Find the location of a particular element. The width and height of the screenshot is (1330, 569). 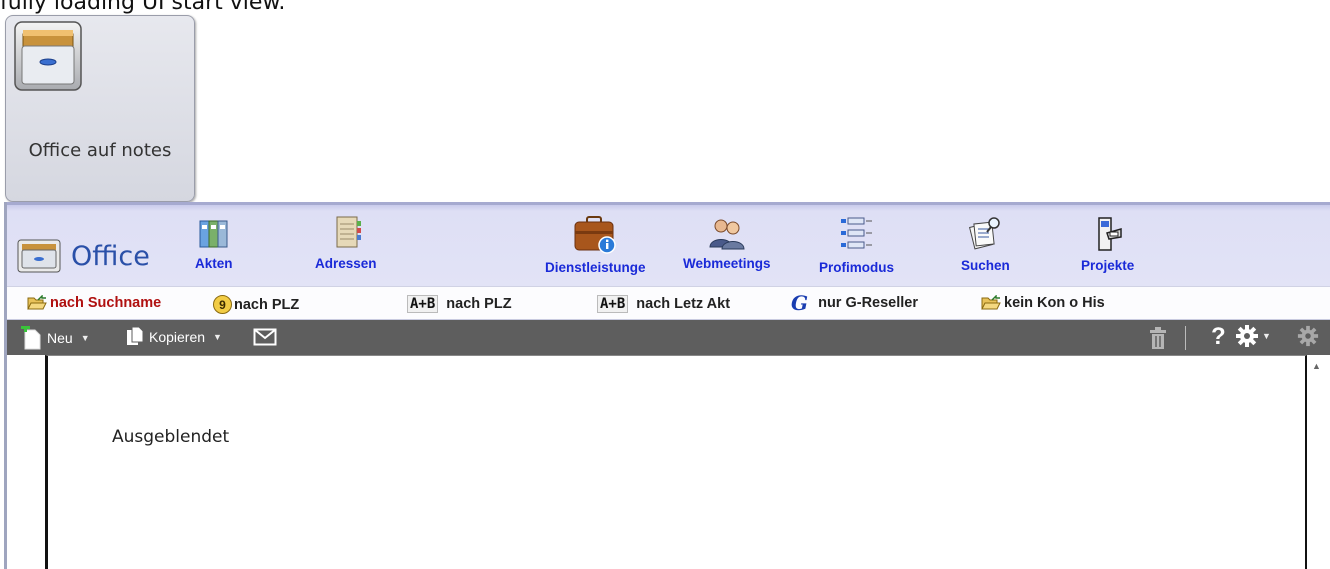

trash-icon is located at coordinates (1158, 338).